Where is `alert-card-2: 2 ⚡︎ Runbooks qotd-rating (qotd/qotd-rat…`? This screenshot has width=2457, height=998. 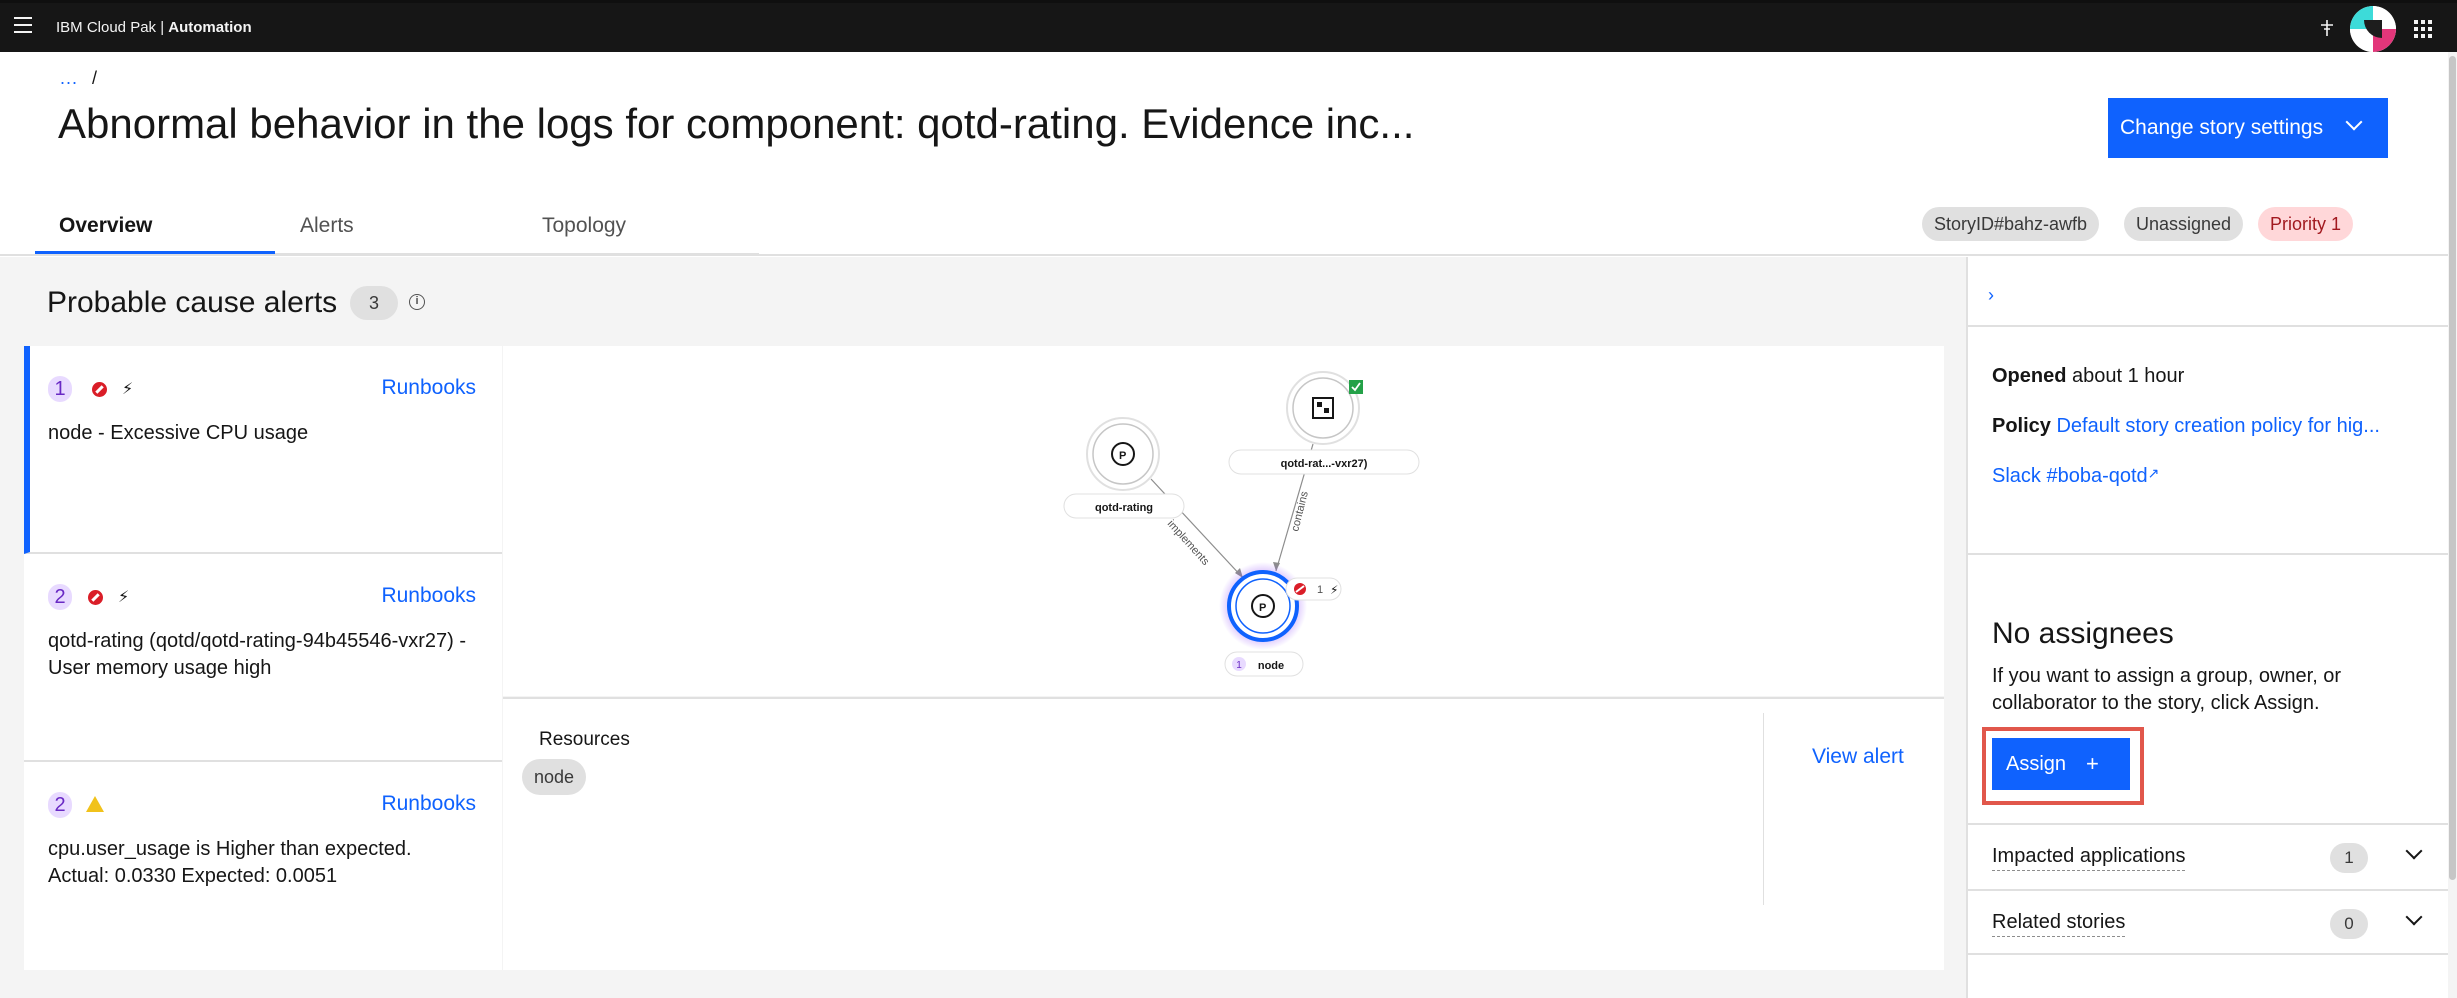
alert-card-2: 2 ⚡︎ Runbooks qotd-rating (qotd/qotd-rat… is located at coordinates (263, 658).